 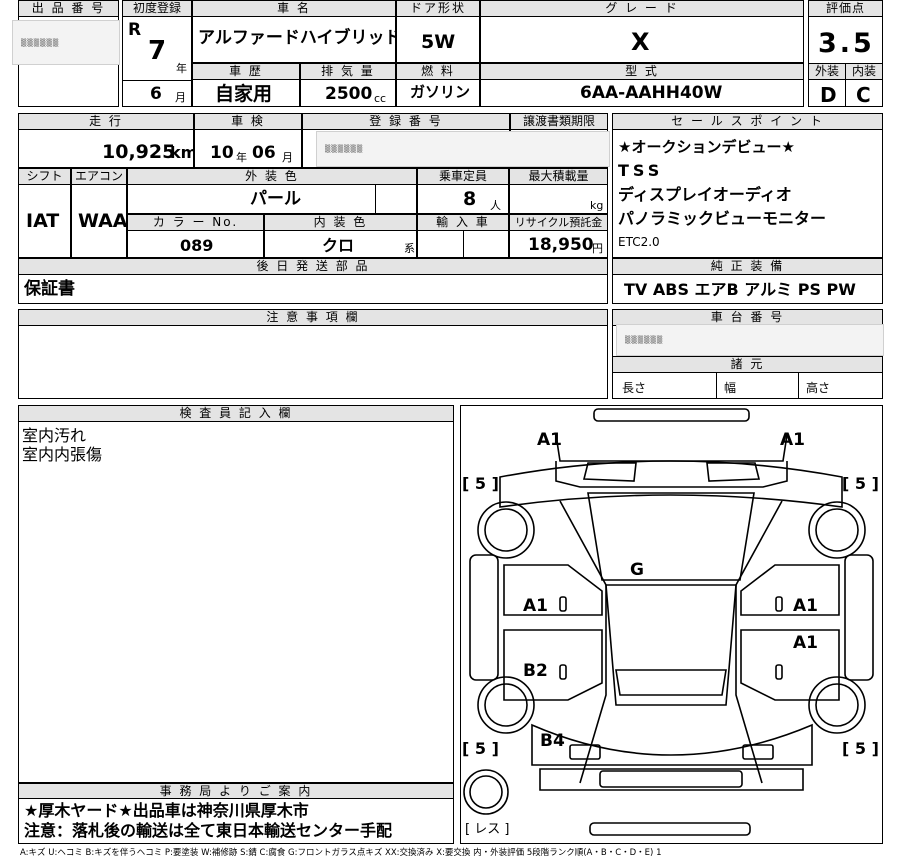 I want to click on mark-rear-left: B4, so click(x=552, y=741).